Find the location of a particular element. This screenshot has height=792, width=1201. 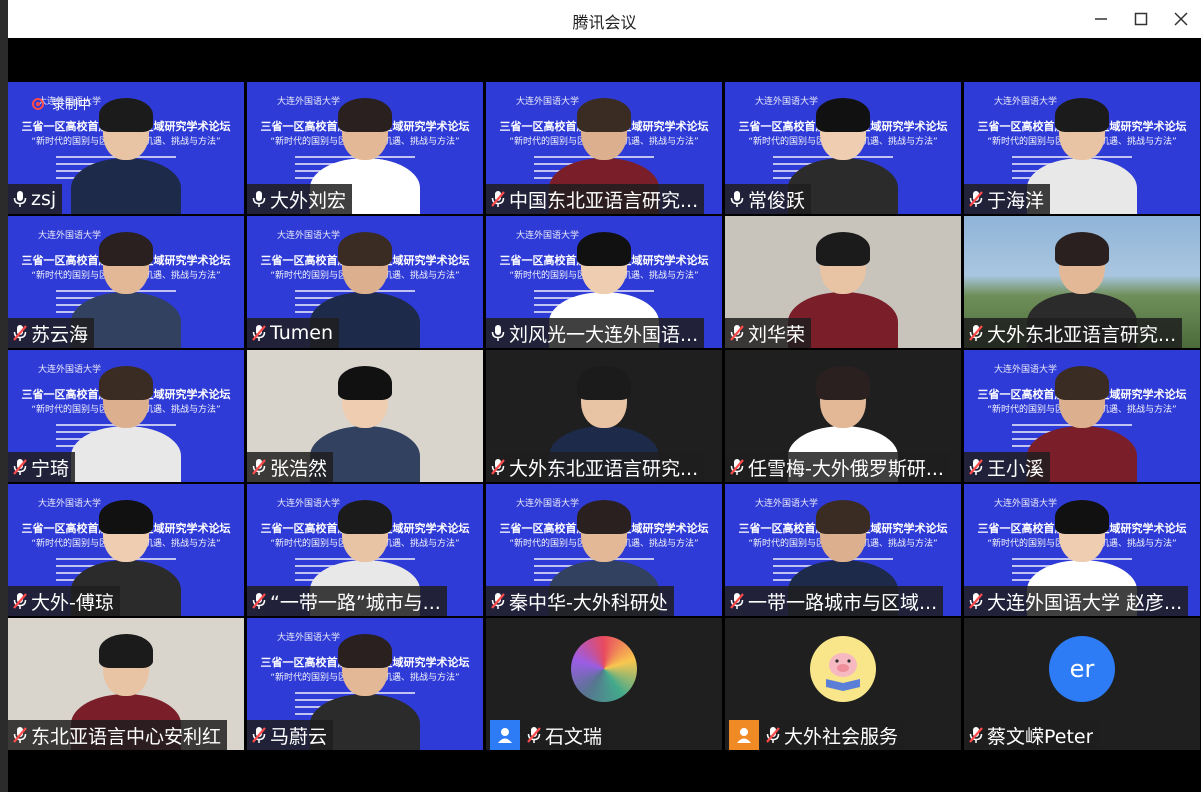

name-bar: 于海洋 is located at coordinates (1007, 199).